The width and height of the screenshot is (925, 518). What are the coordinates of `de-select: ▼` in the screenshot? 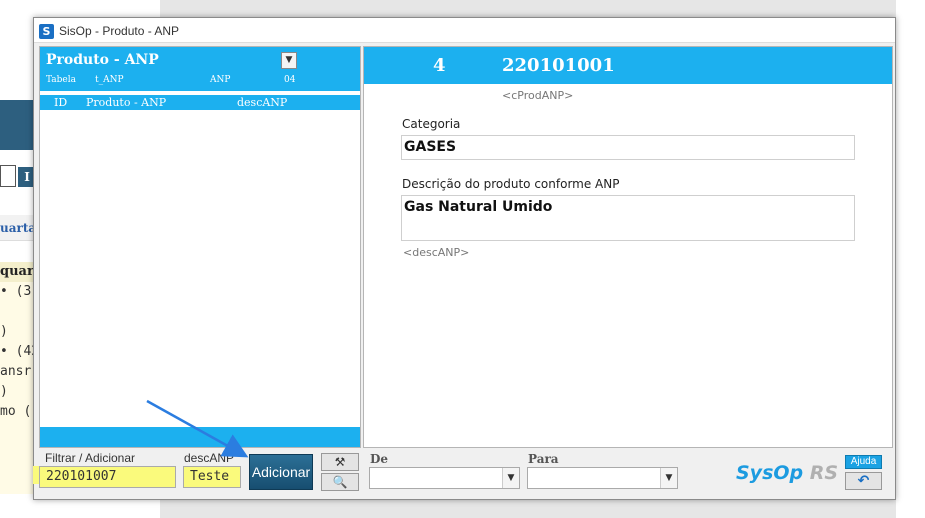 It's located at (444, 478).